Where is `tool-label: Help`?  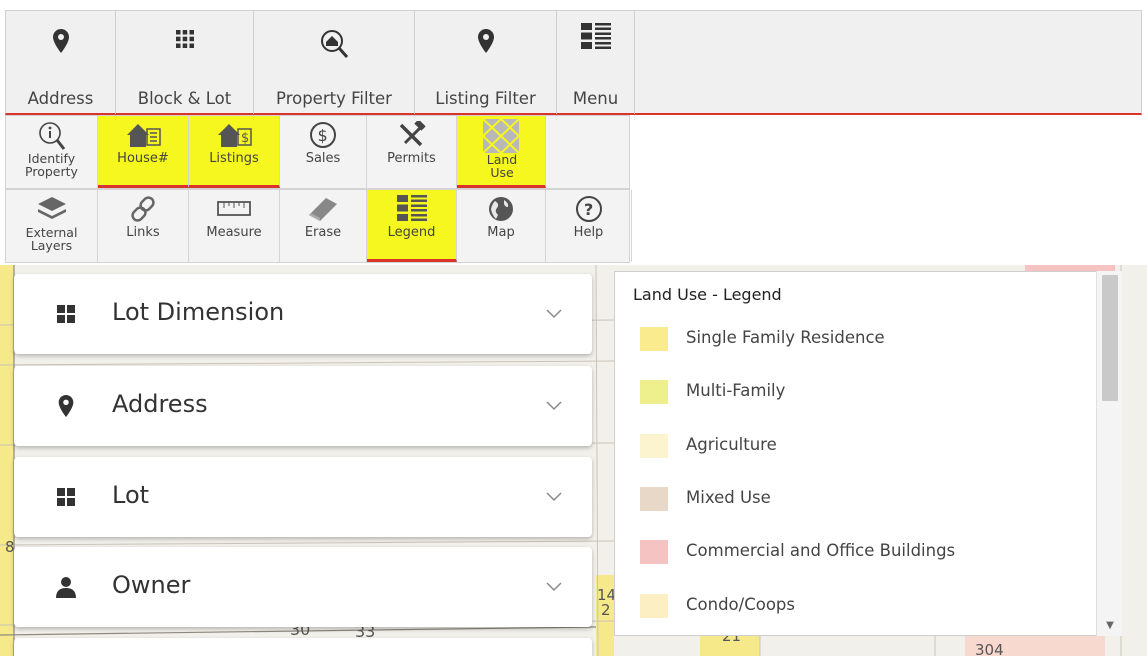
tool-label: Help is located at coordinates (588, 232).